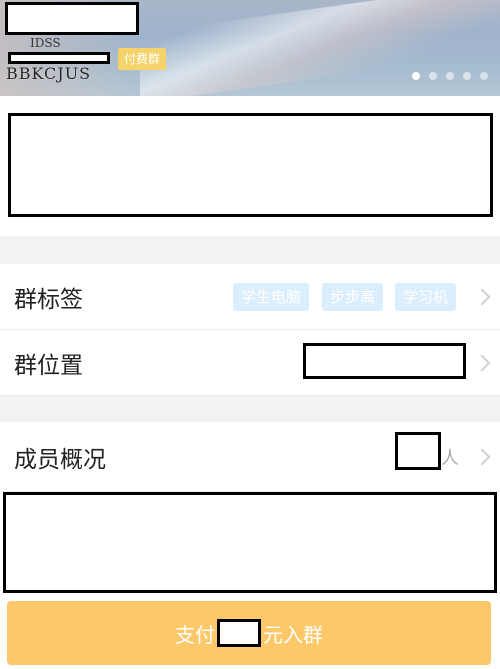 Image resolution: width=500 pixels, height=669 pixels. What do you see at coordinates (384, 361) in the screenshot?
I see `location-value-redacted` at bounding box center [384, 361].